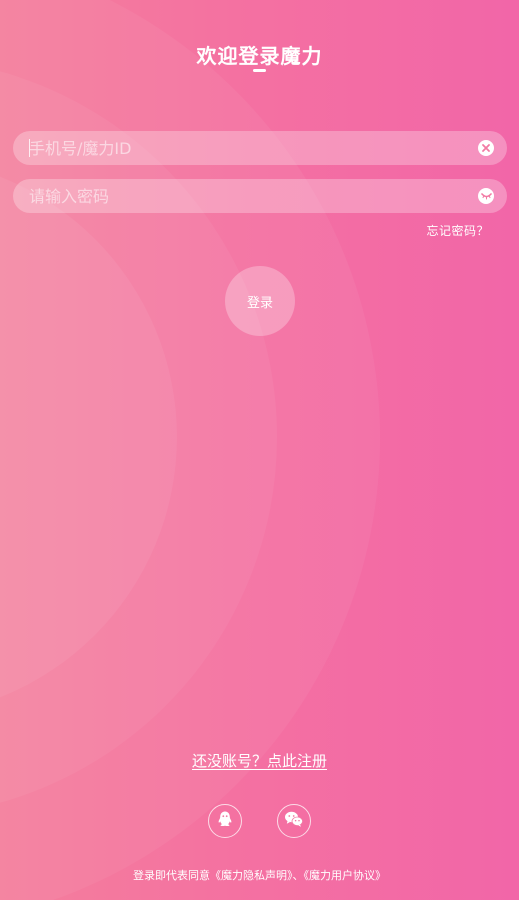 This screenshot has width=519, height=900. Describe the element at coordinates (249, 148) in the screenshot. I see `phone-input` at that location.